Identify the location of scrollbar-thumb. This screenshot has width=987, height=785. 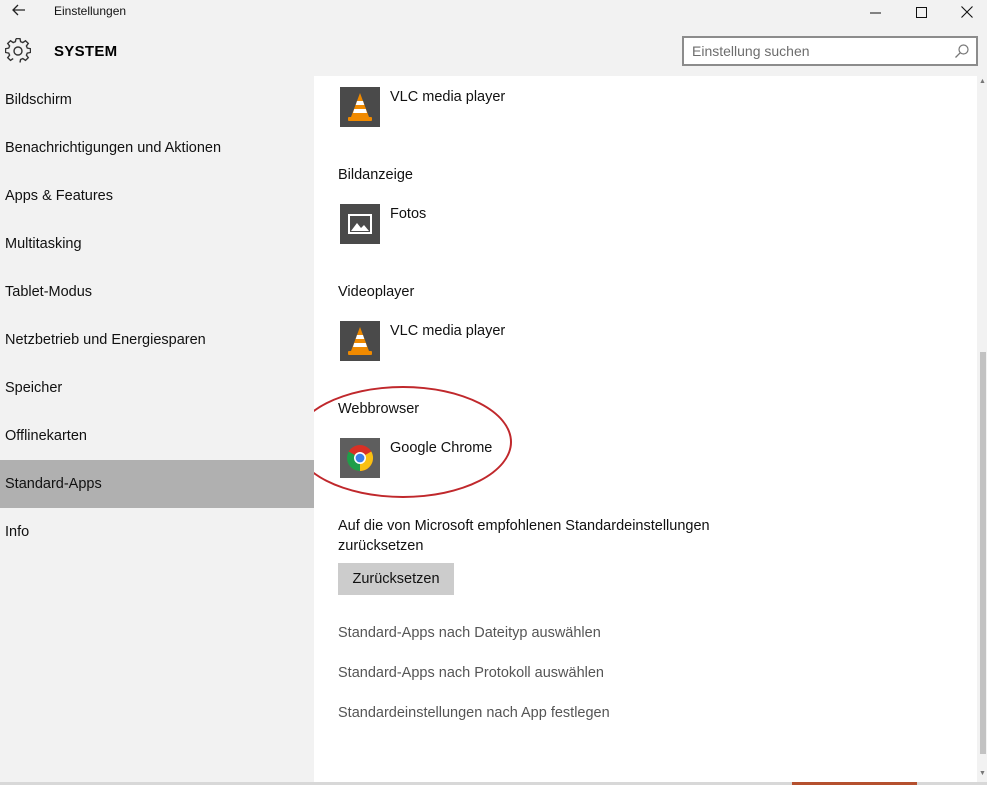
(983, 553).